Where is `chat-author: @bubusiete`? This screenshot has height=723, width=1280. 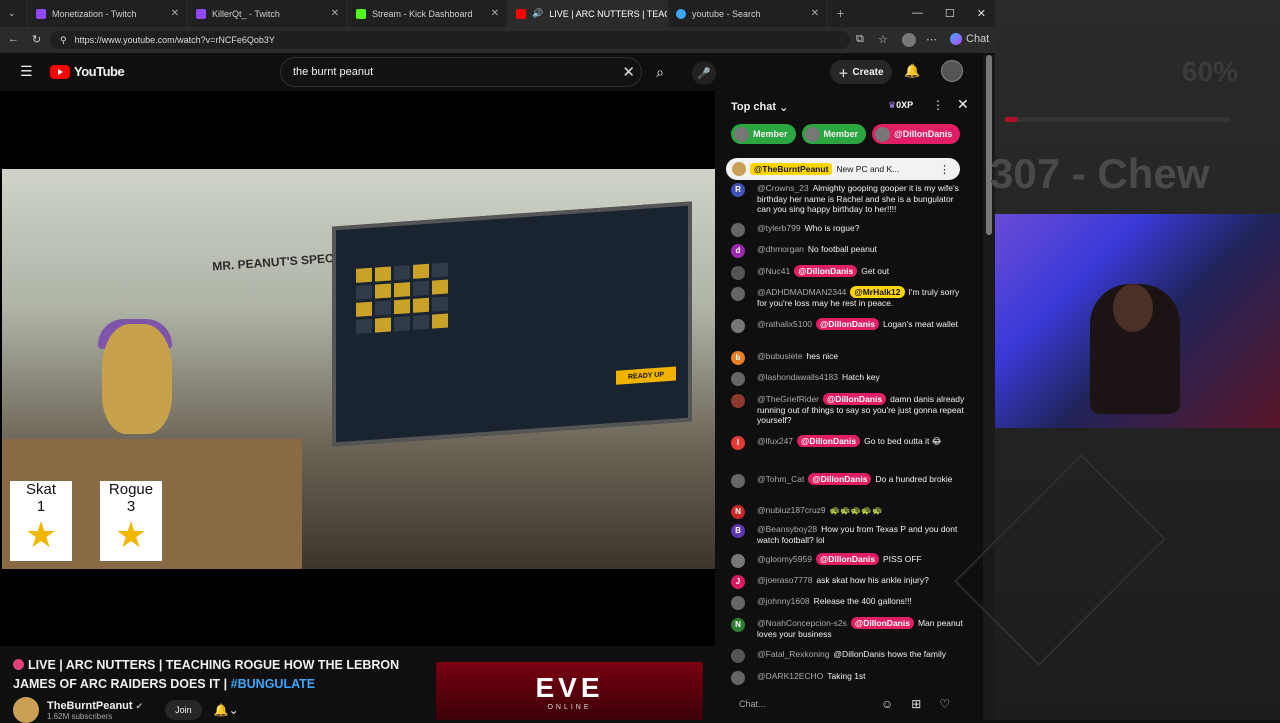 chat-author: @bubusiete is located at coordinates (780, 356).